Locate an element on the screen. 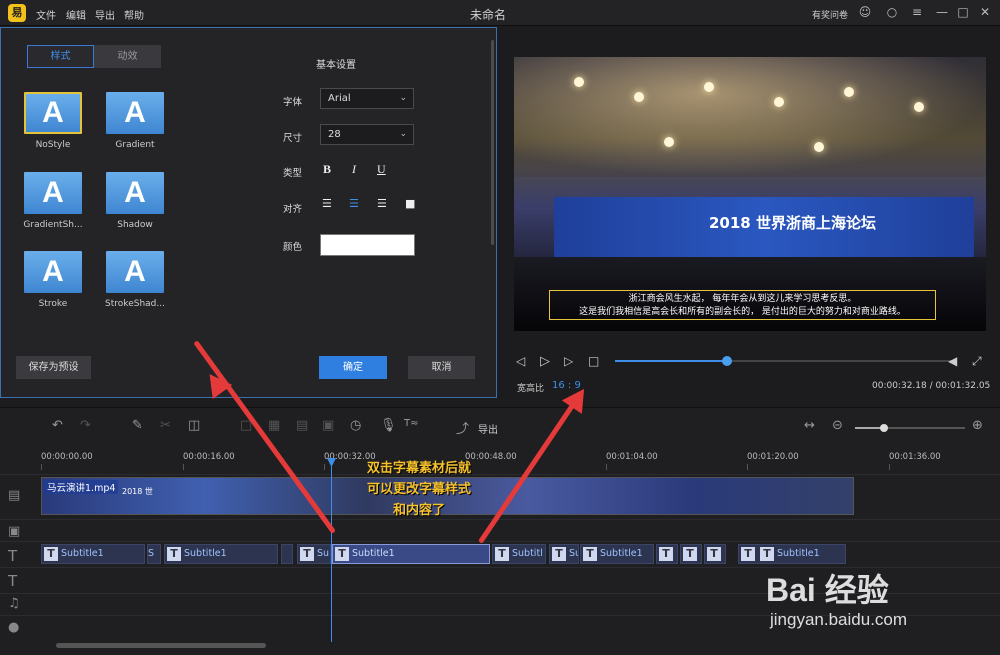 The height and width of the screenshot is (655, 1000). seek-handle is located at coordinates (727, 361).